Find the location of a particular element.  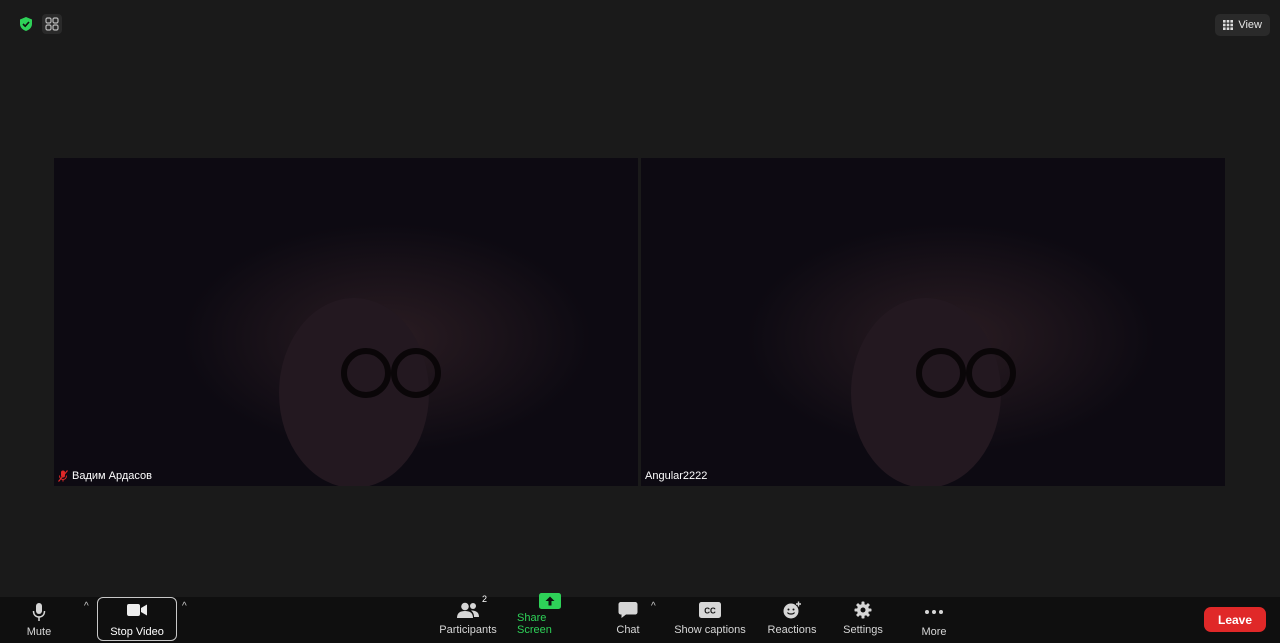

participant-name-tag: Вадим Ардасов is located at coordinates (105, 476).